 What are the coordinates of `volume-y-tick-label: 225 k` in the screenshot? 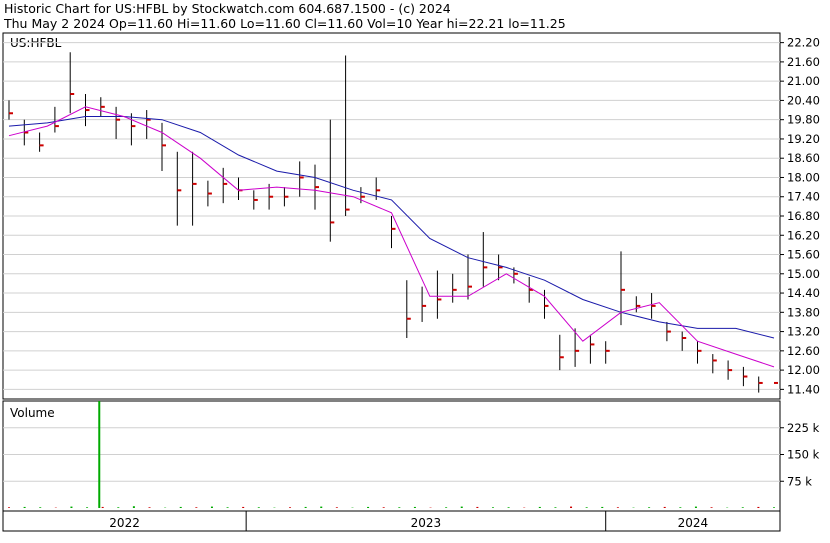 It's located at (803, 428).